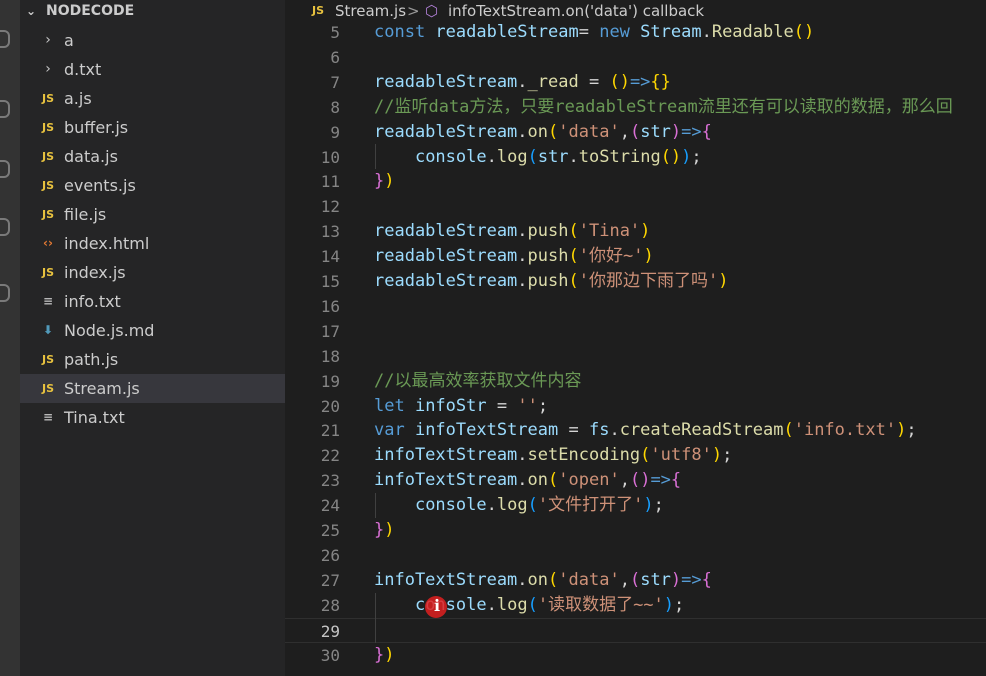  Describe the element at coordinates (152, 417) in the screenshot. I see `file-tree-item: ≡ Tina.txt` at that location.